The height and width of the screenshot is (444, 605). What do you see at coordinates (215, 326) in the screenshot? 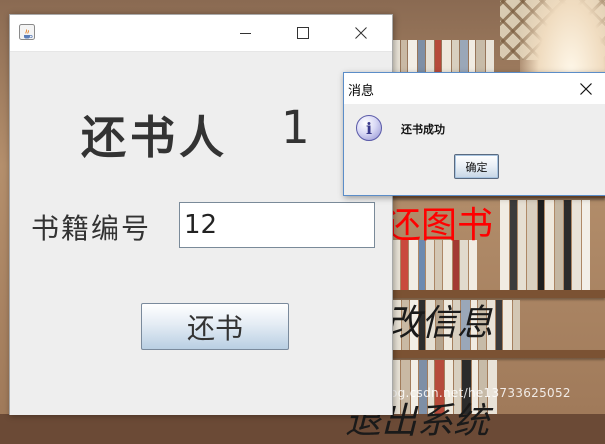
I see `return-book-button: 还书` at bounding box center [215, 326].